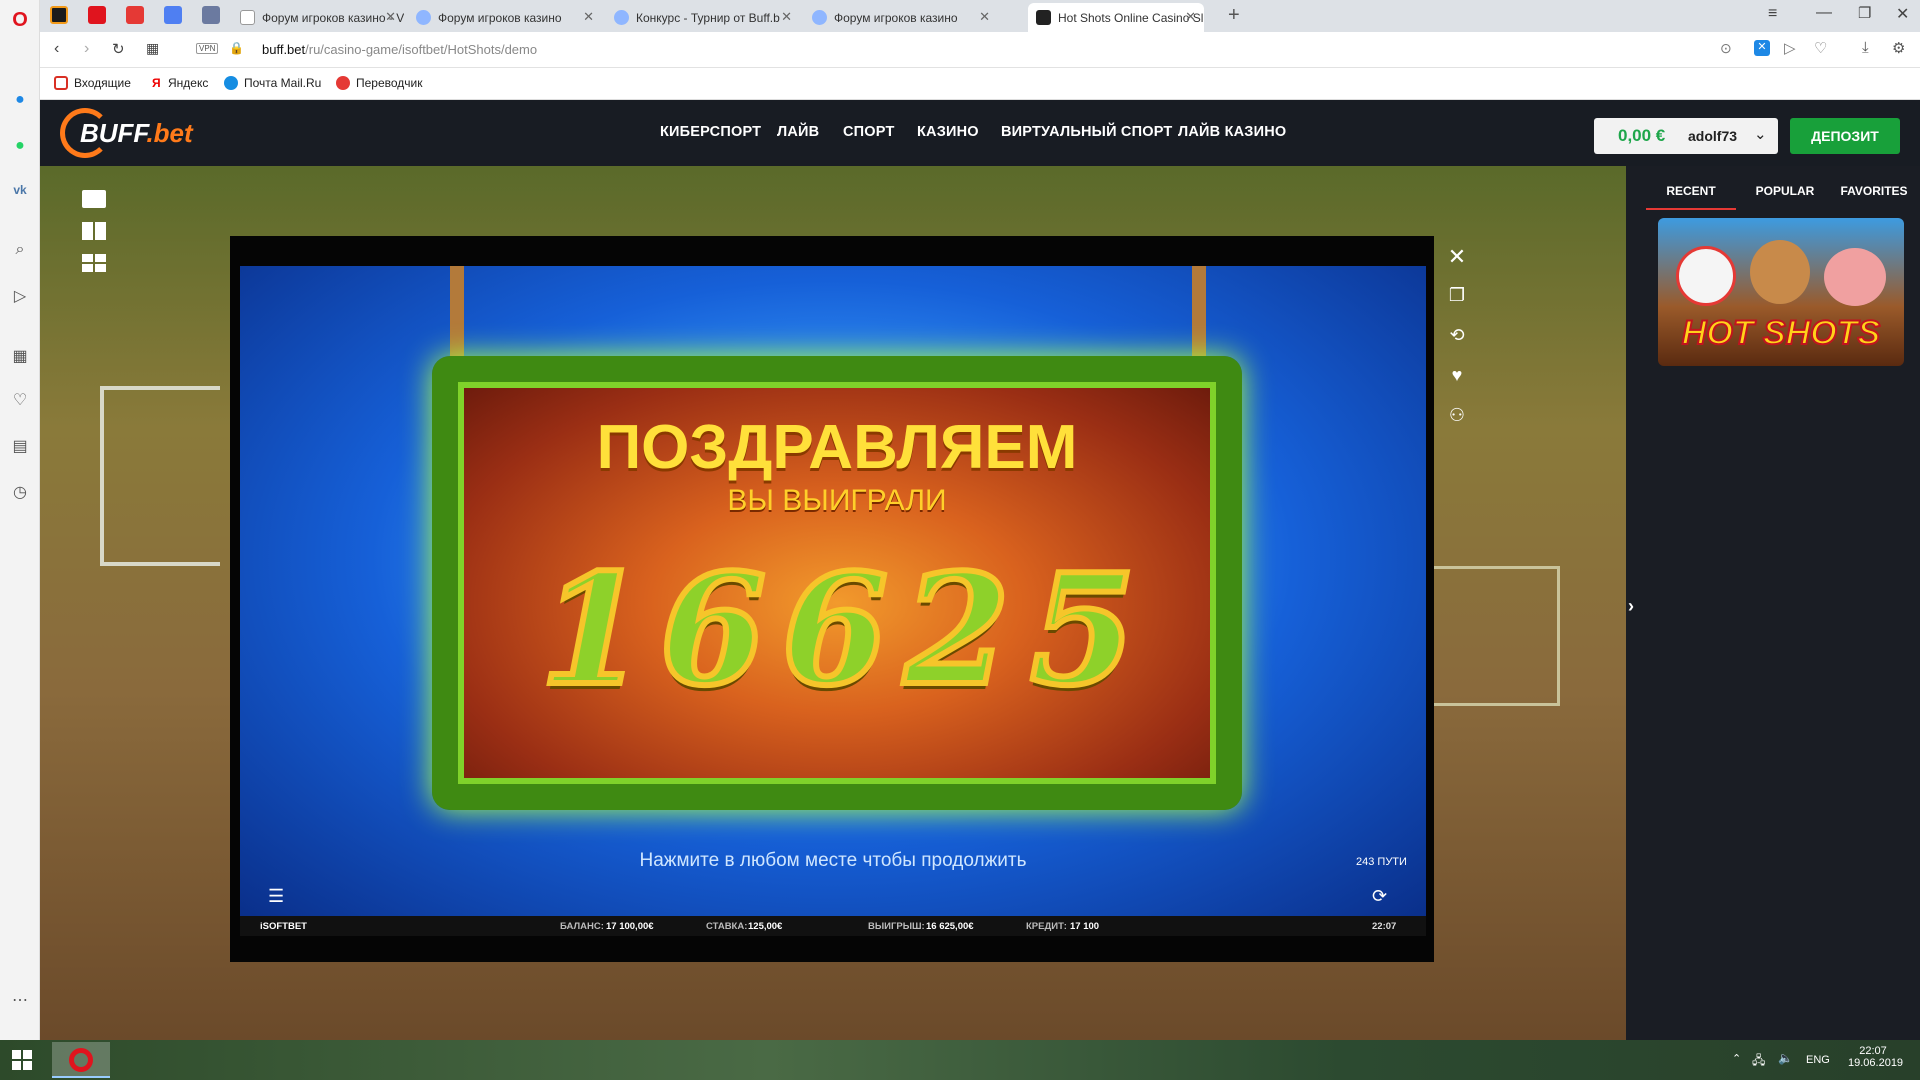  I want to click on news-icon: ▤, so click(20, 446).